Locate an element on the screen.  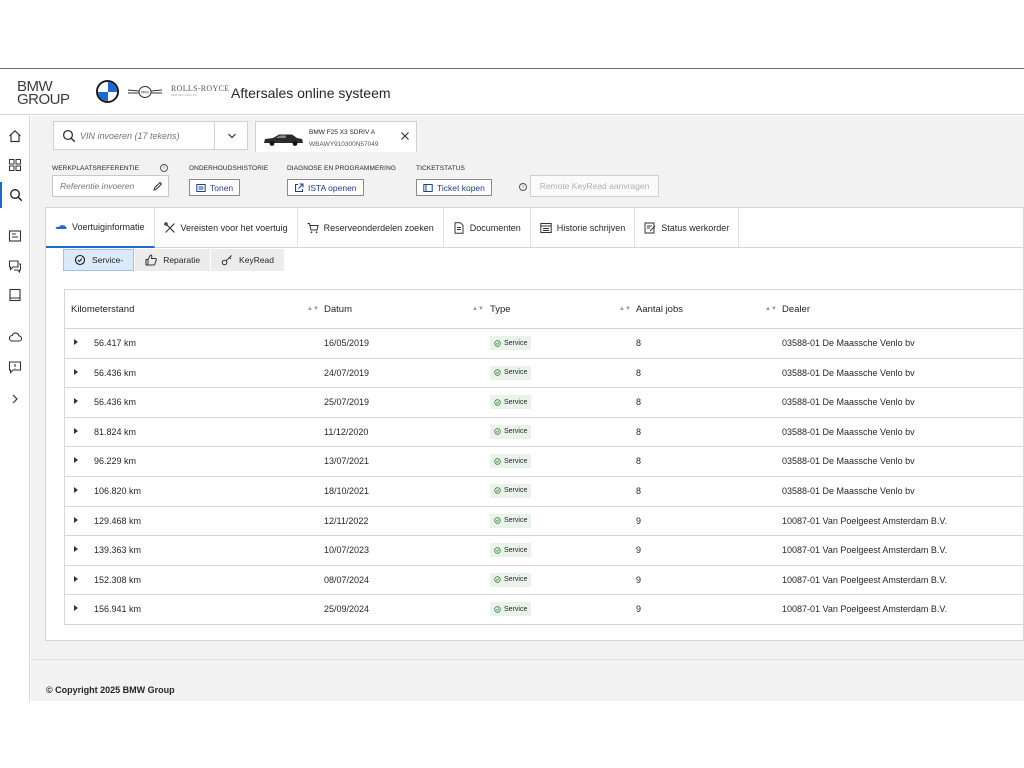
rolls-royce-logo-text: ROLLS-ROYCE is located at coordinates (200, 88).